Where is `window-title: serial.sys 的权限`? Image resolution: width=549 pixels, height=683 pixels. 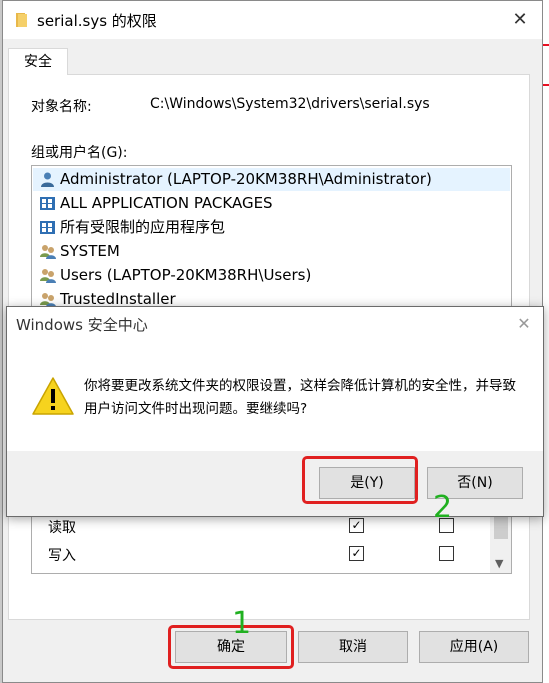 window-title: serial.sys 的权限 is located at coordinates (97, 21).